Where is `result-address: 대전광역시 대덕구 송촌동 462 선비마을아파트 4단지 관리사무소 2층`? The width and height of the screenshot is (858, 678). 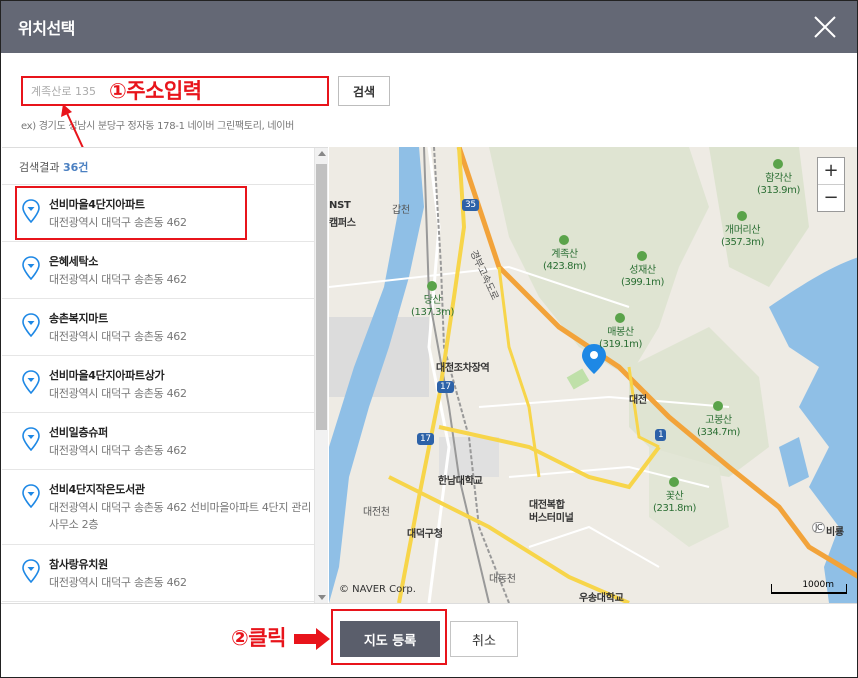 result-address: 대전광역시 대덕구 송촌동 462 선비마을아파트 4단지 관리사무소 2층 is located at coordinates (180, 516).